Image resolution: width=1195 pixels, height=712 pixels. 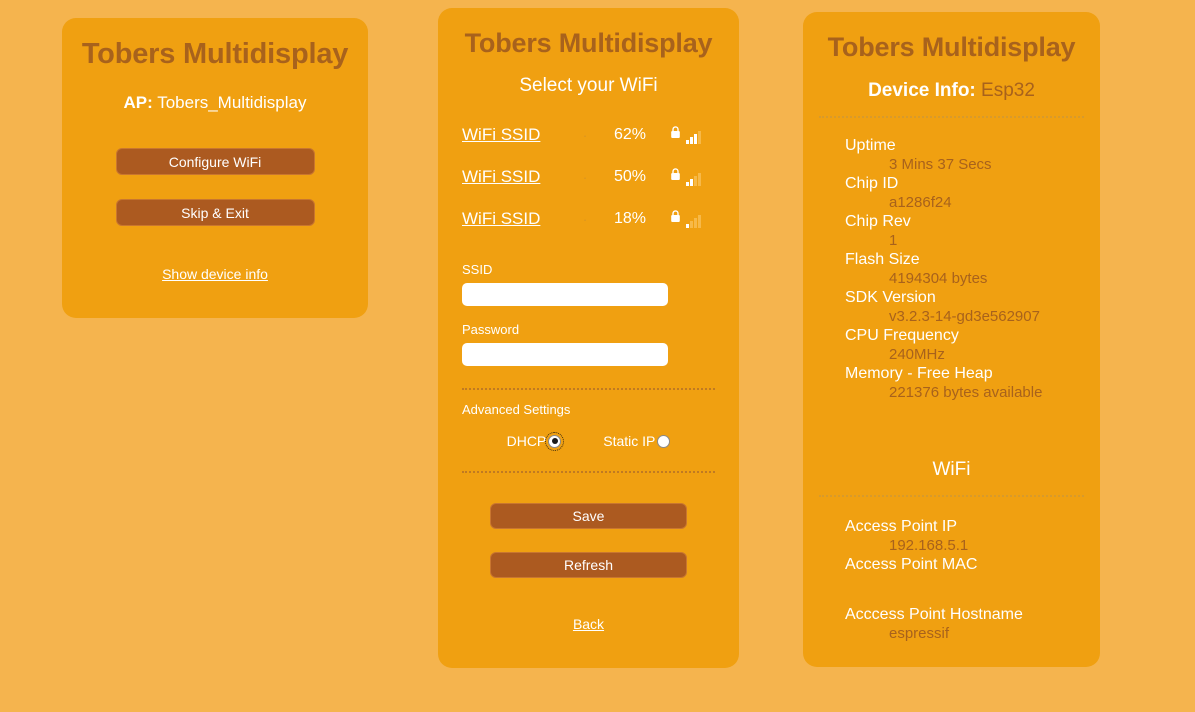 I want to click on info-key: Memory - Free Heap, so click(x=919, y=373).